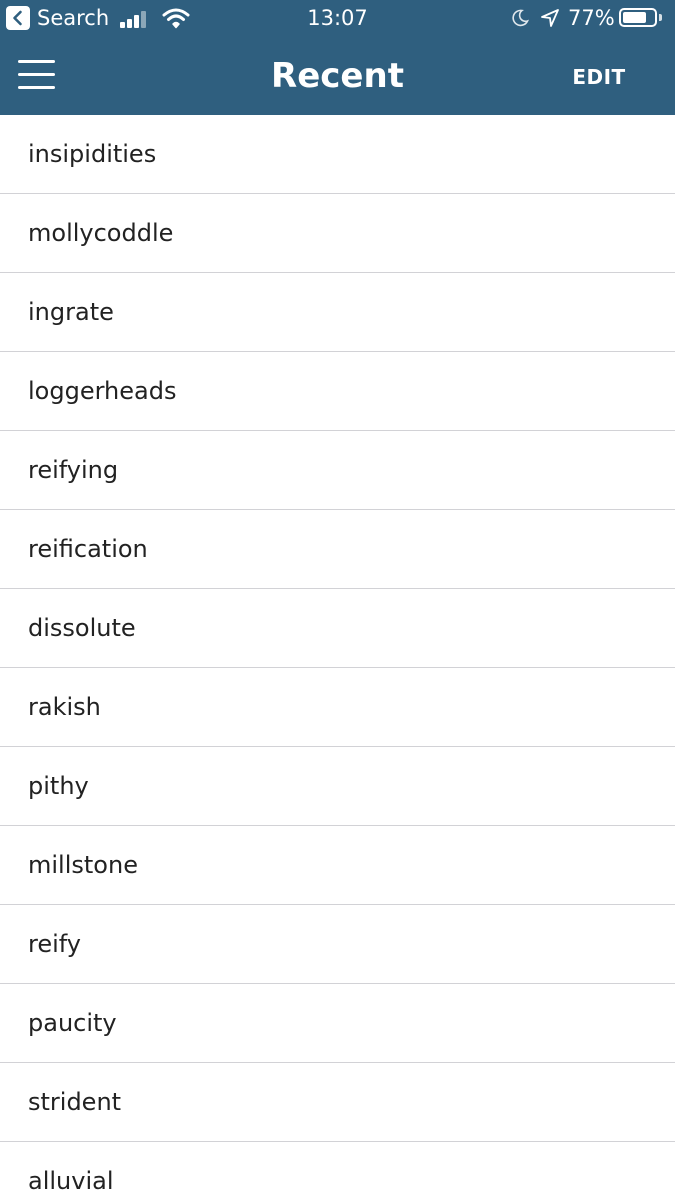 This screenshot has height=1200, width=675. Describe the element at coordinates (337, 628) in the screenshot. I see `list-item: dissolute` at that location.